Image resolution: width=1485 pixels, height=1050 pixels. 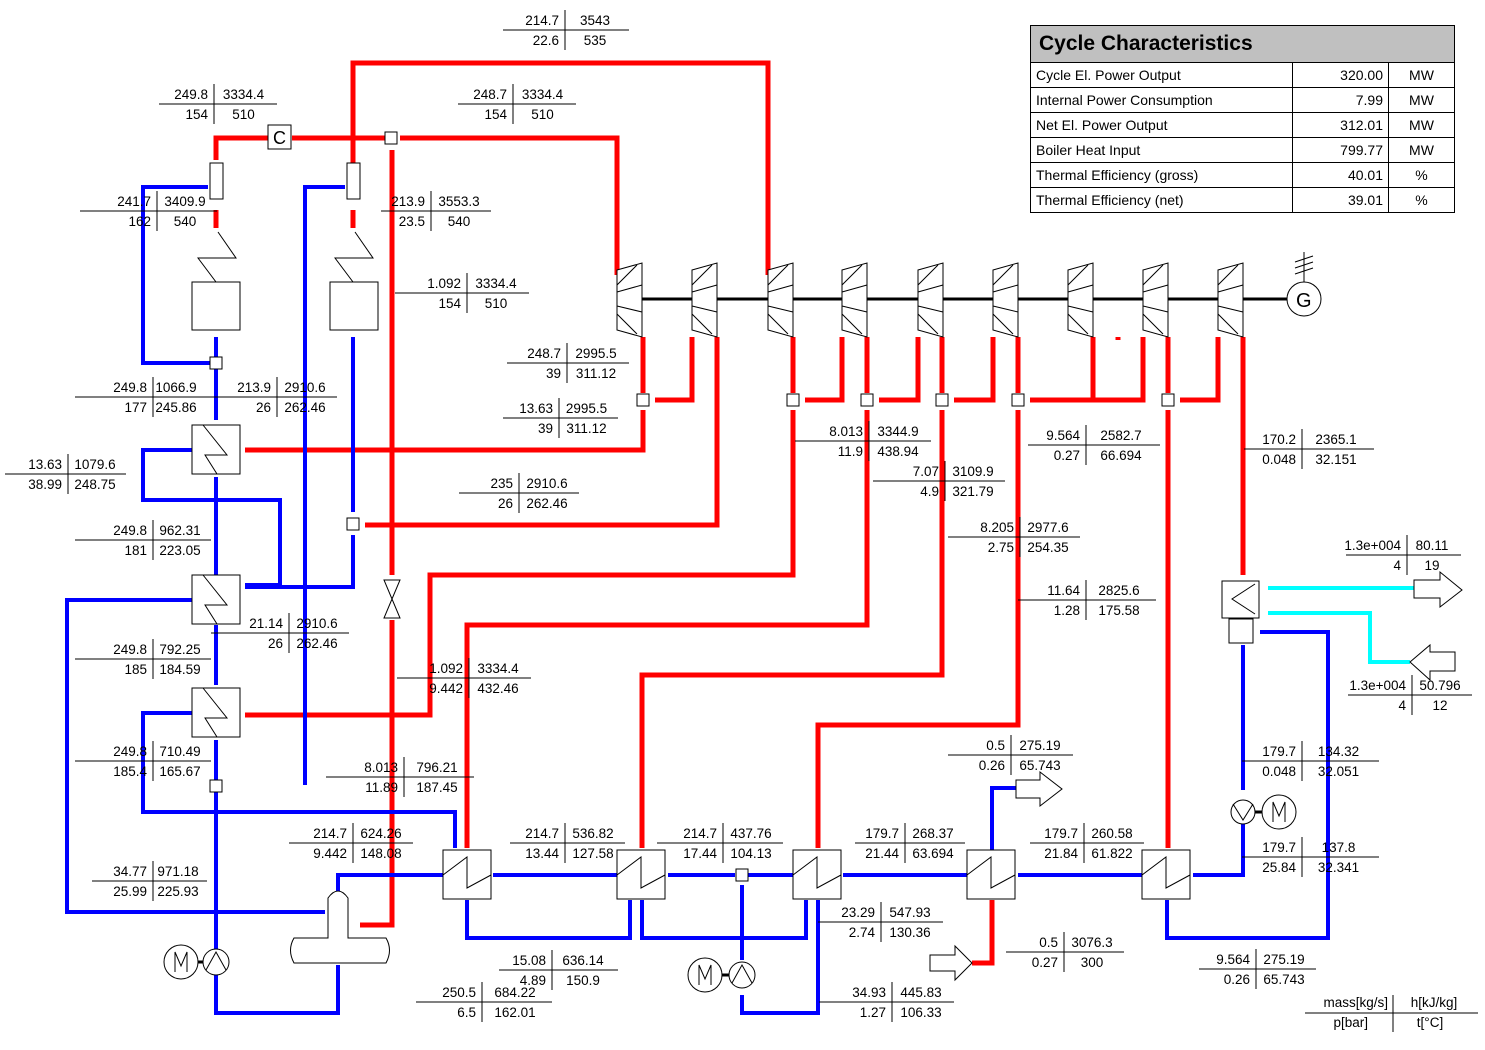 I want to click on state-point-label: 213.9 2910.6 26 262.46, so click(x=268, y=397).